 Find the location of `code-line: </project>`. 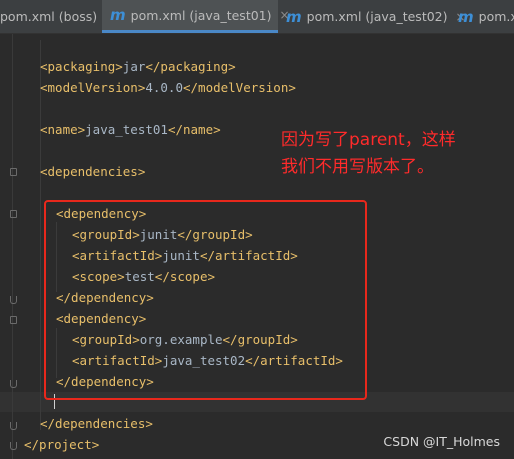

code-line: </project> is located at coordinates (61, 444).